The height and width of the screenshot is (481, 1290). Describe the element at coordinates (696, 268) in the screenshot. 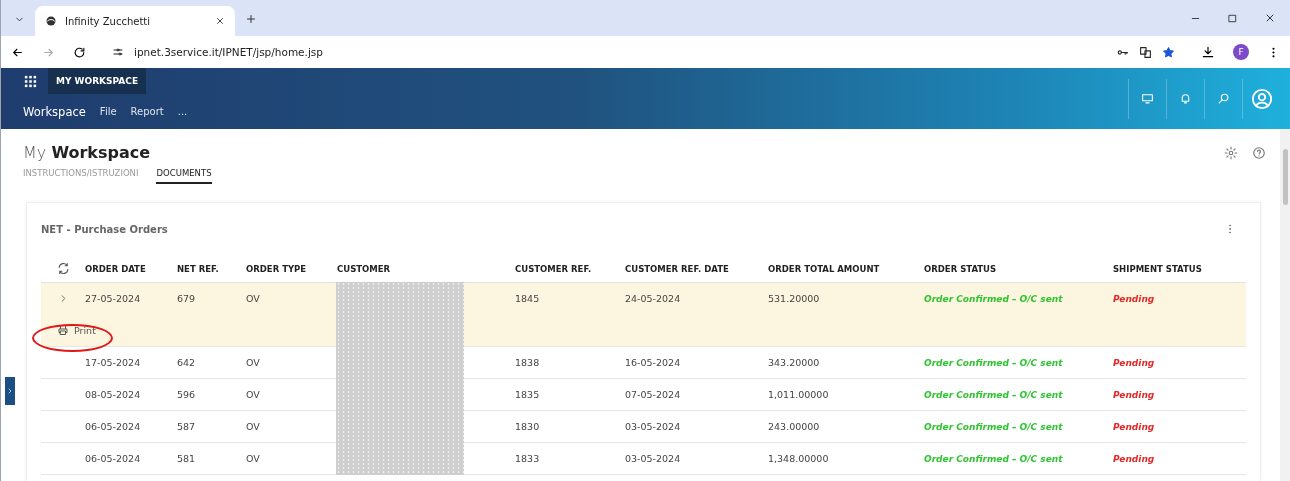

I see `column-header: CUSTOMER REF. DATE` at that location.